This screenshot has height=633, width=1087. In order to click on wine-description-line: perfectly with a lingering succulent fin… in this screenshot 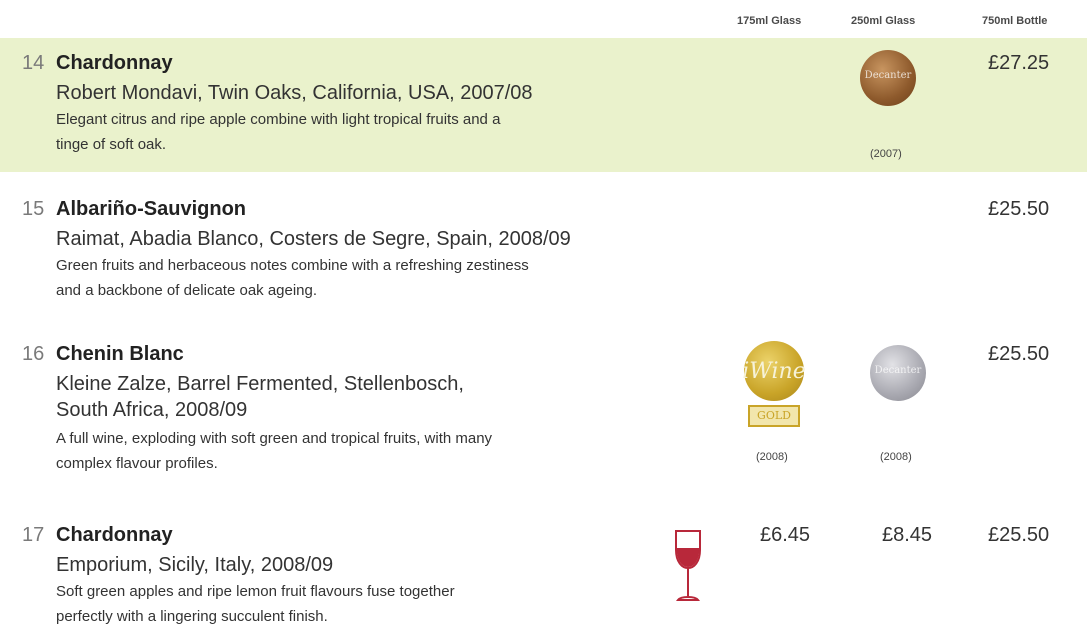, I will do `click(192, 616)`.